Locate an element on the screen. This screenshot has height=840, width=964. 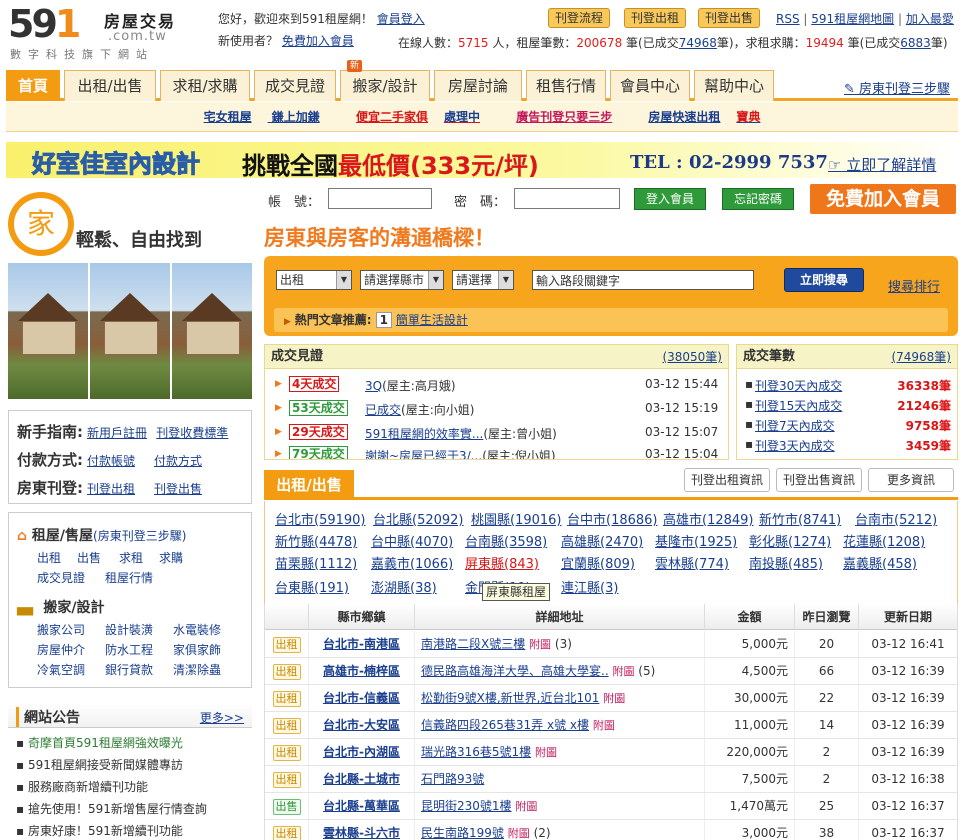
table-row: 出租 台北縣-土城市 石門路93號 7,500元 2 03-12 16:38 is located at coordinates (611, 779).